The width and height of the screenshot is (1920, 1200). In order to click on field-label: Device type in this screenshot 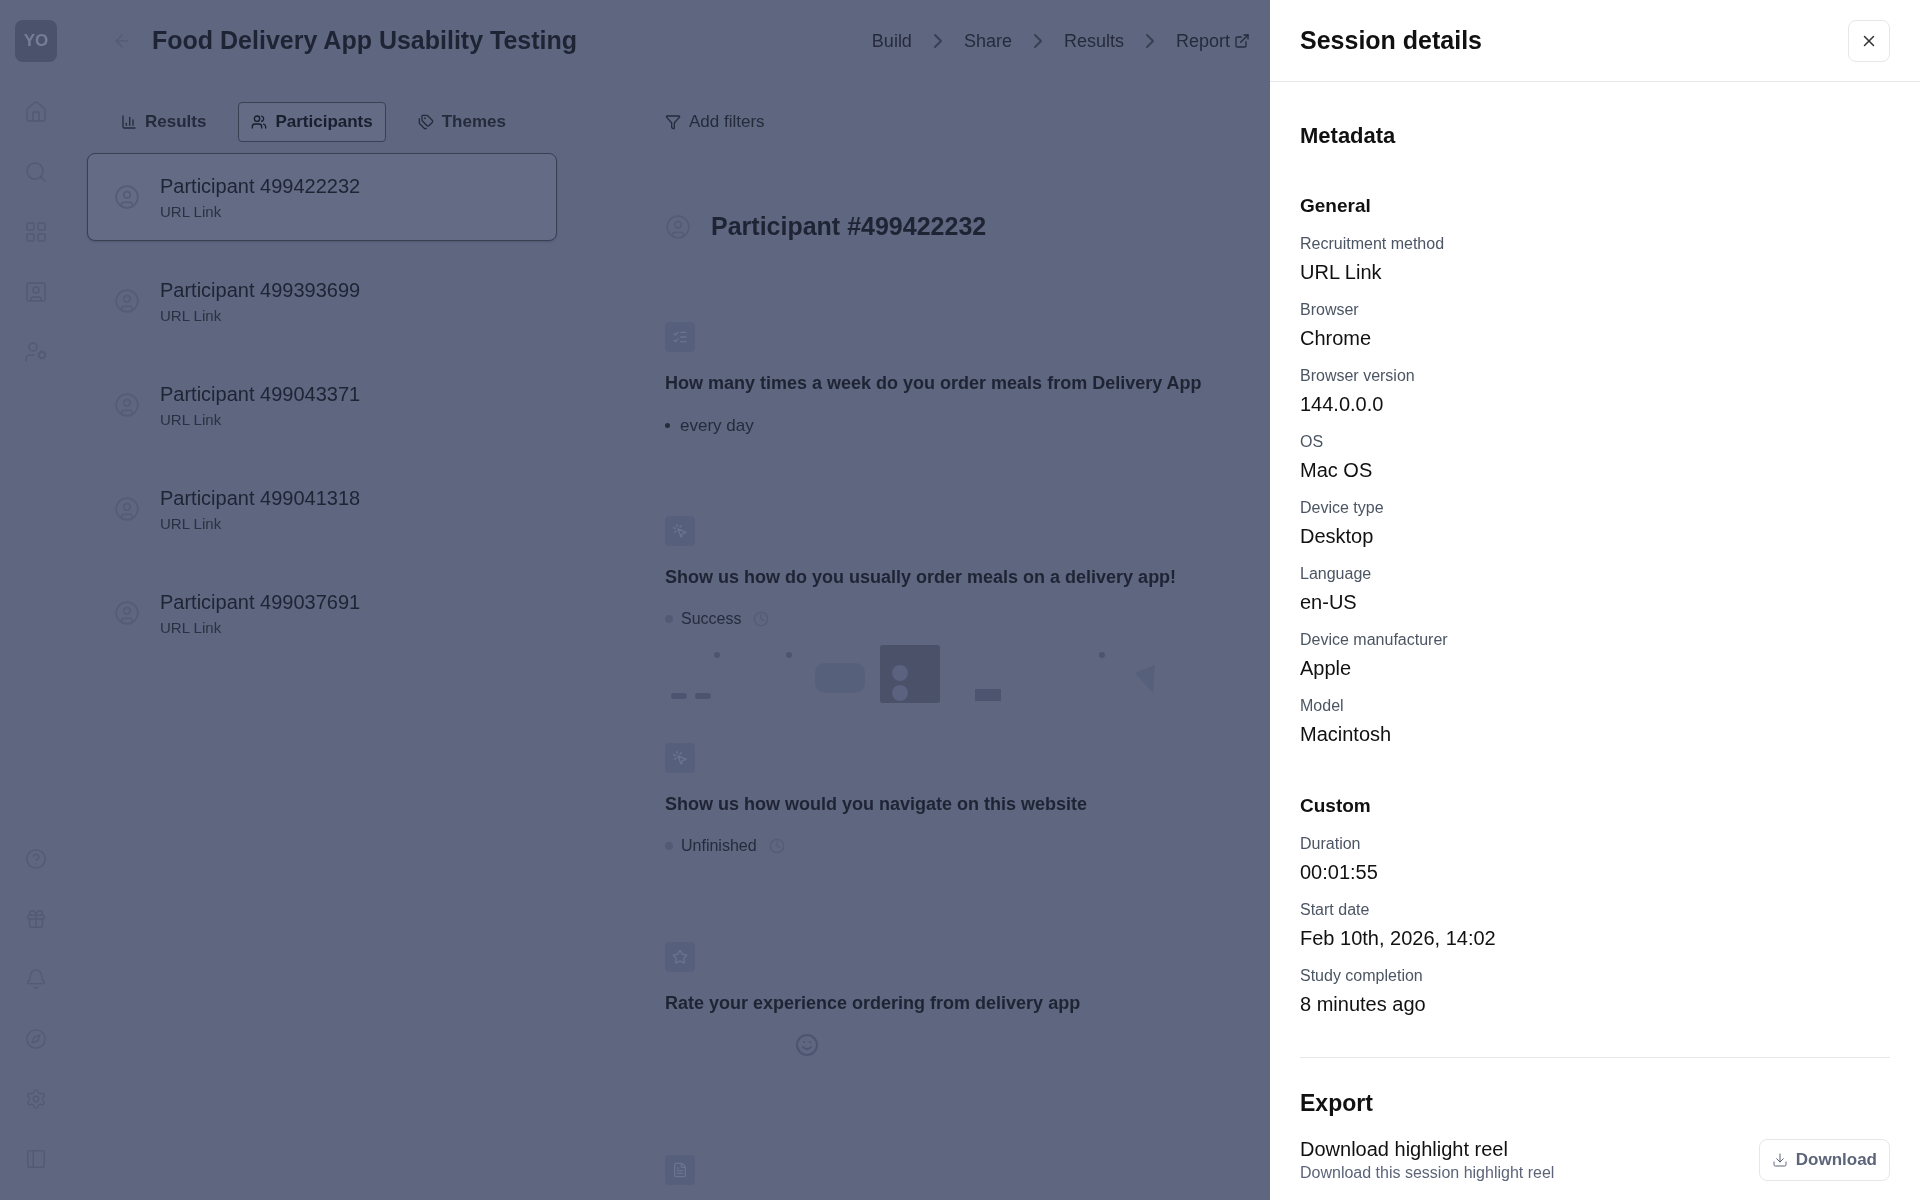, I will do `click(1342, 508)`.